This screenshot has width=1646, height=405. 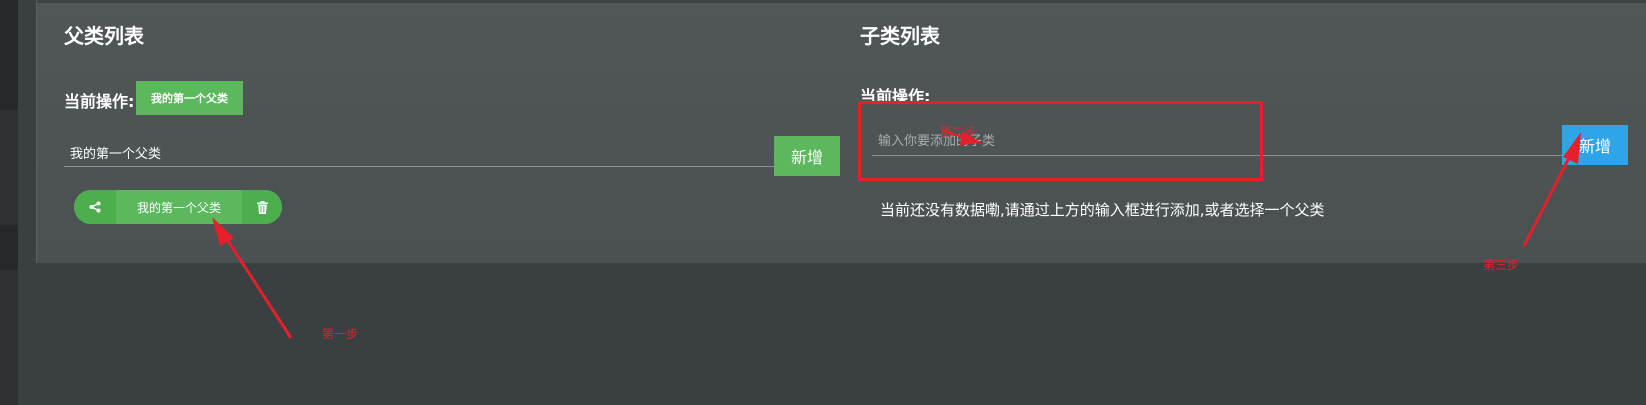 I want to click on step3-arrow, so click(x=1551, y=189).